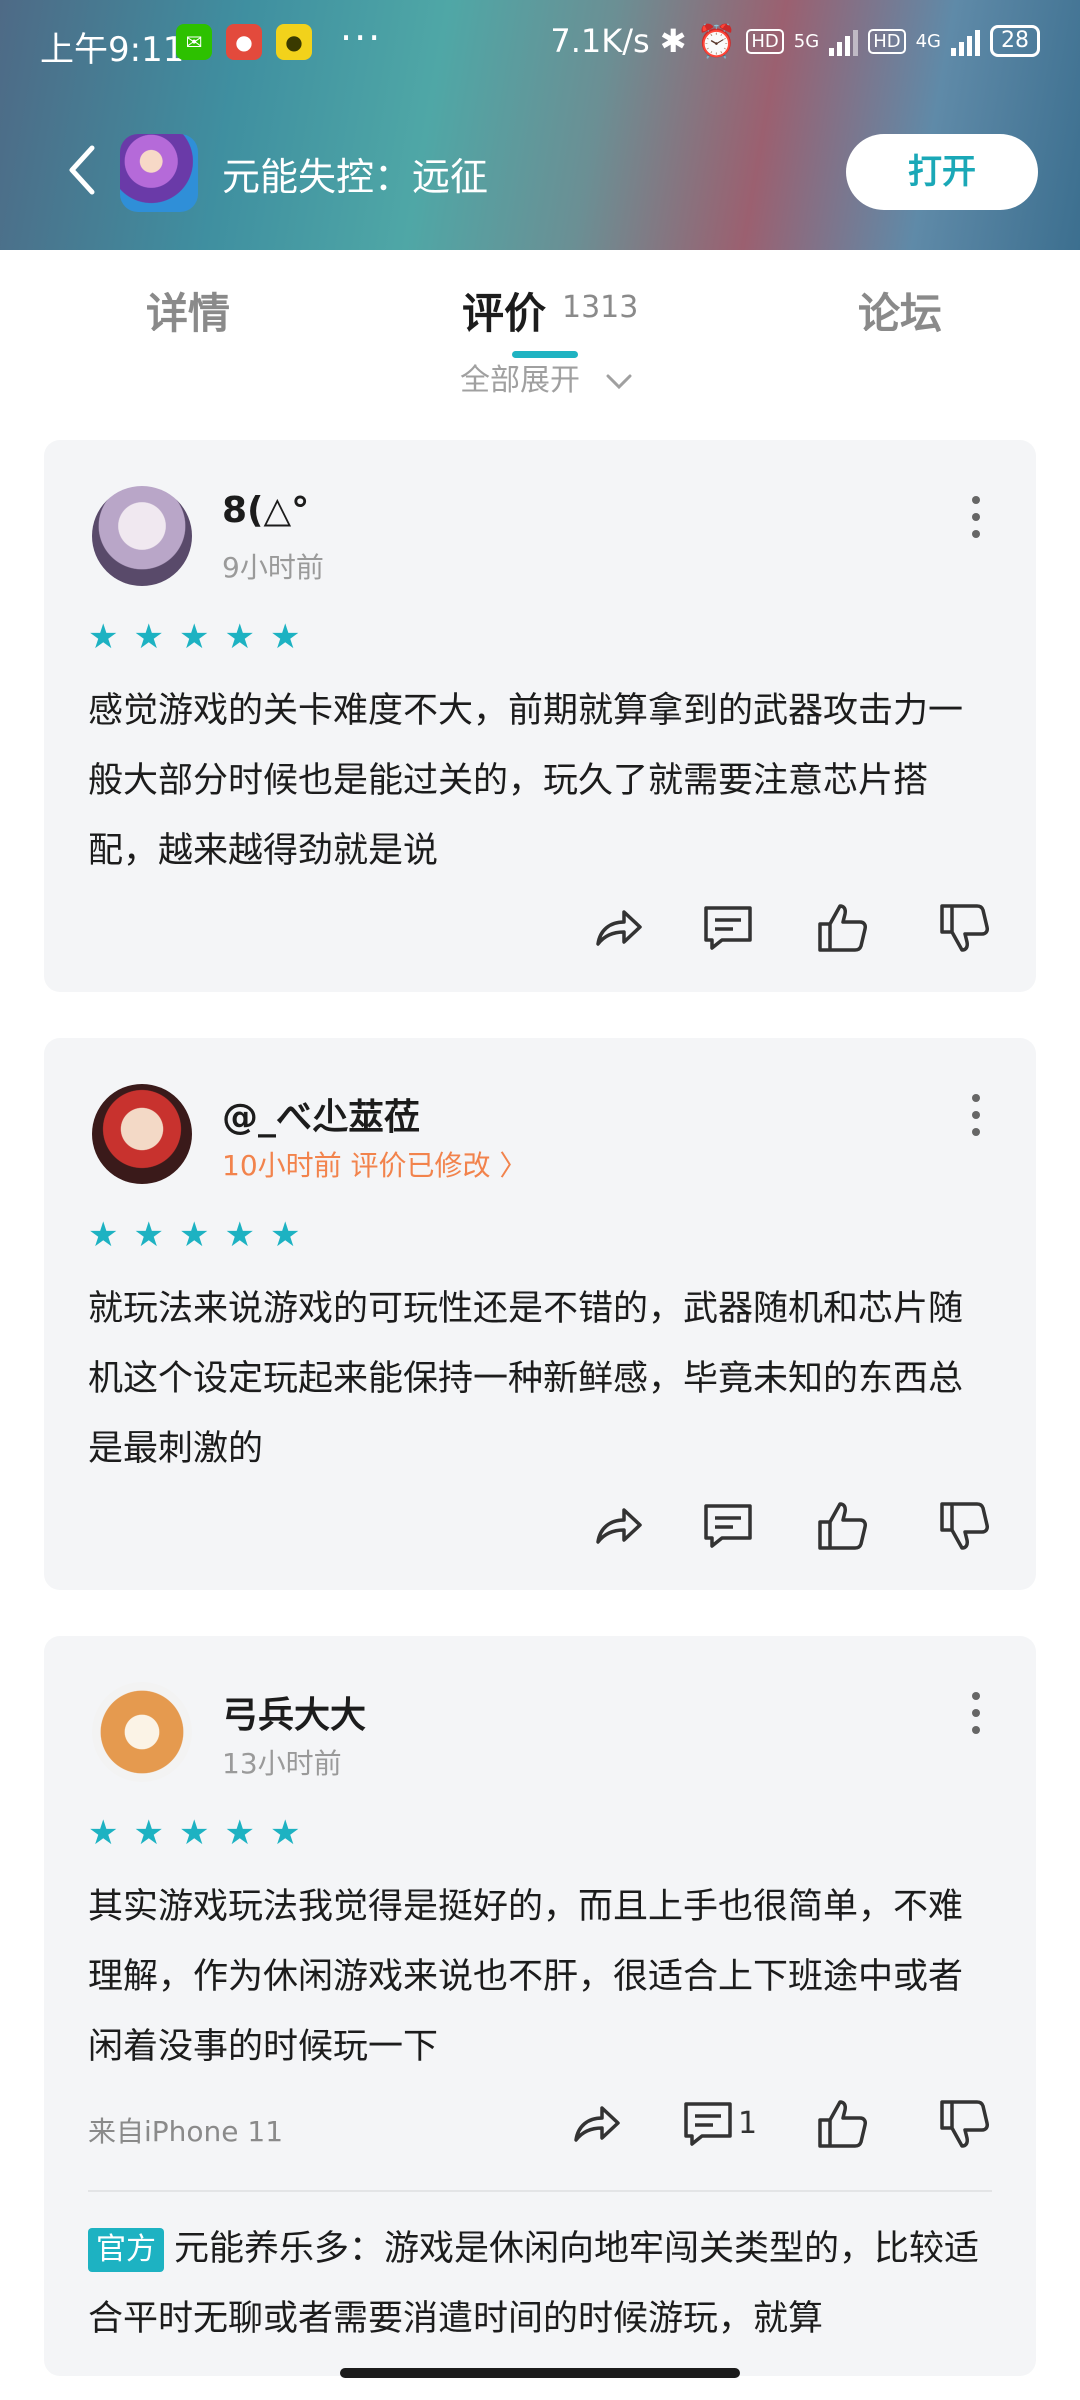  Describe the element at coordinates (1015, 41) in the screenshot. I see `battery-icon: 28` at that location.